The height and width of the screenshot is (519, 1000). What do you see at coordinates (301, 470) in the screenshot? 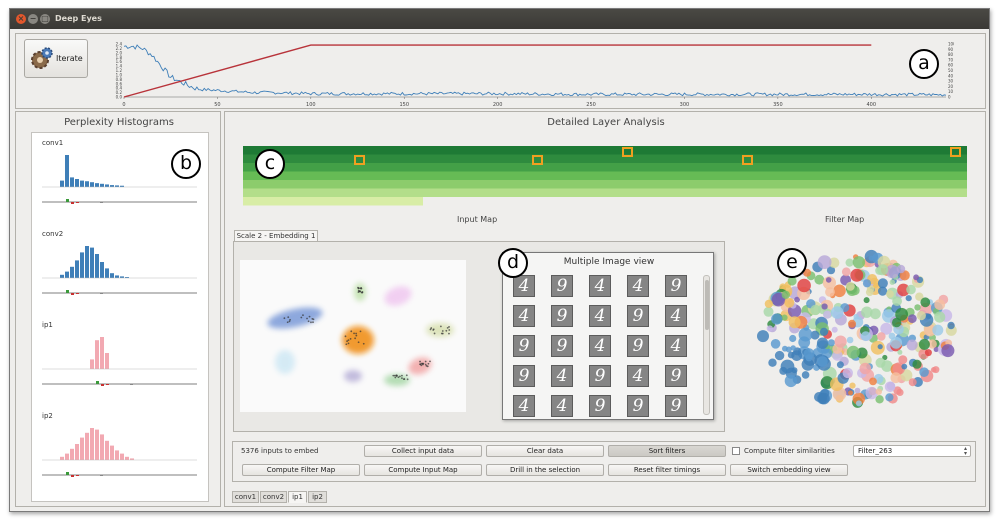
I see `compute-filter-map-button: Compute Filter Map` at bounding box center [301, 470].